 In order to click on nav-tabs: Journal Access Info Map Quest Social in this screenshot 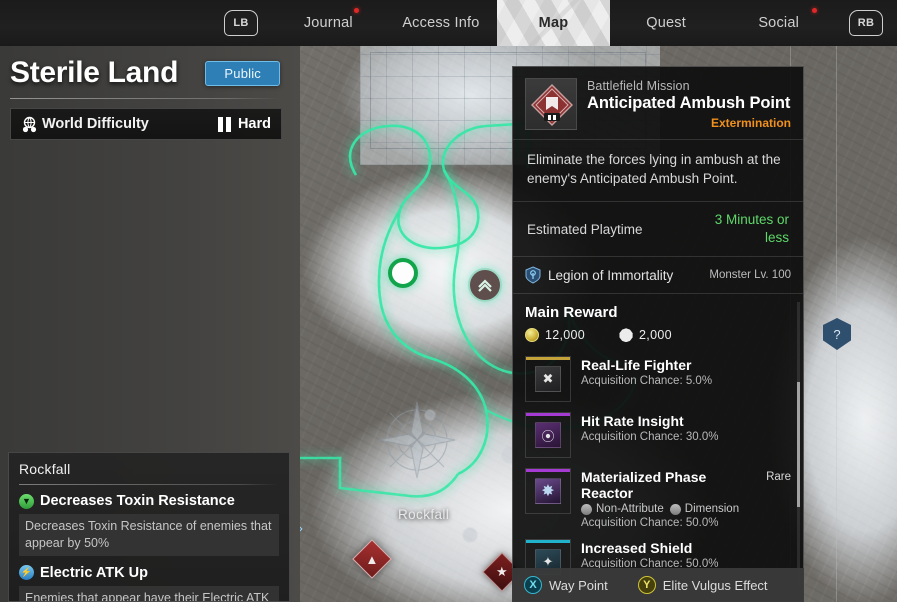, I will do `click(553, 23)`.